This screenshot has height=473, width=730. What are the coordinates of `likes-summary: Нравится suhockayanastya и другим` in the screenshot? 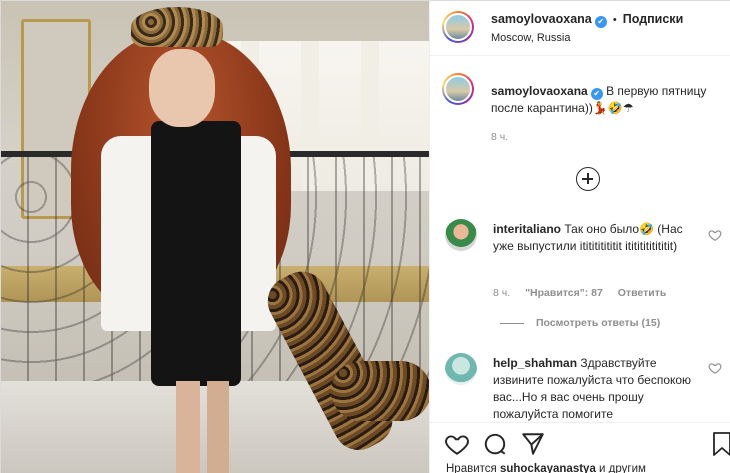 It's located at (546, 468).